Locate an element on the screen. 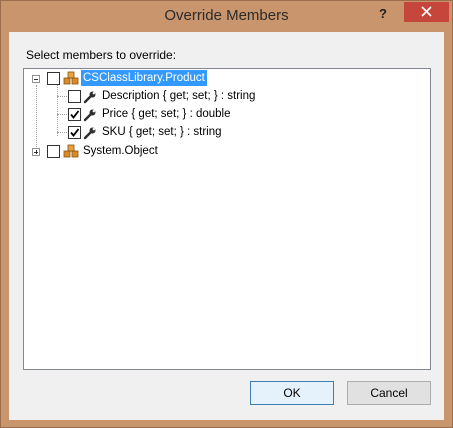 Image resolution: width=453 pixels, height=428 pixels. base-class-label: System.Object is located at coordinates (120, 151).